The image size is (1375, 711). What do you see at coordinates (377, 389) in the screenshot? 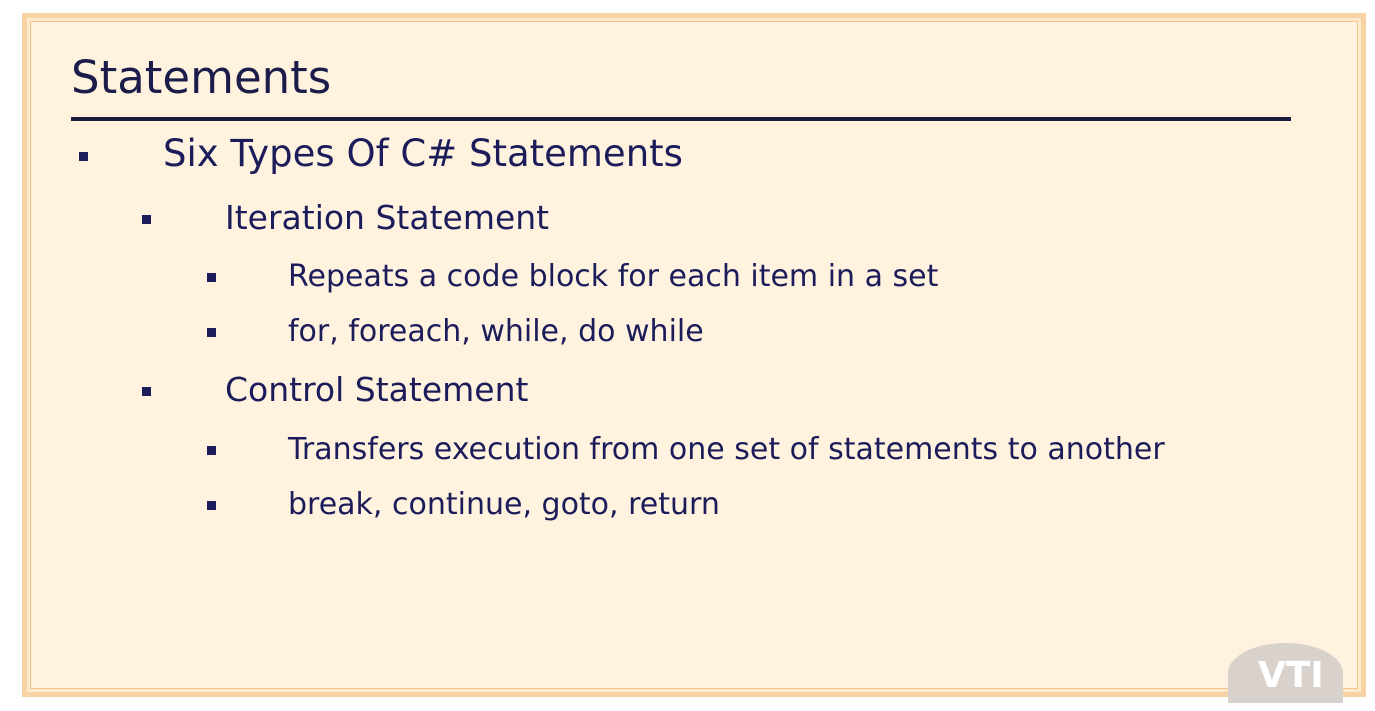
I see `list-item-level2: Control Statement` at bounding box center [377, 389].